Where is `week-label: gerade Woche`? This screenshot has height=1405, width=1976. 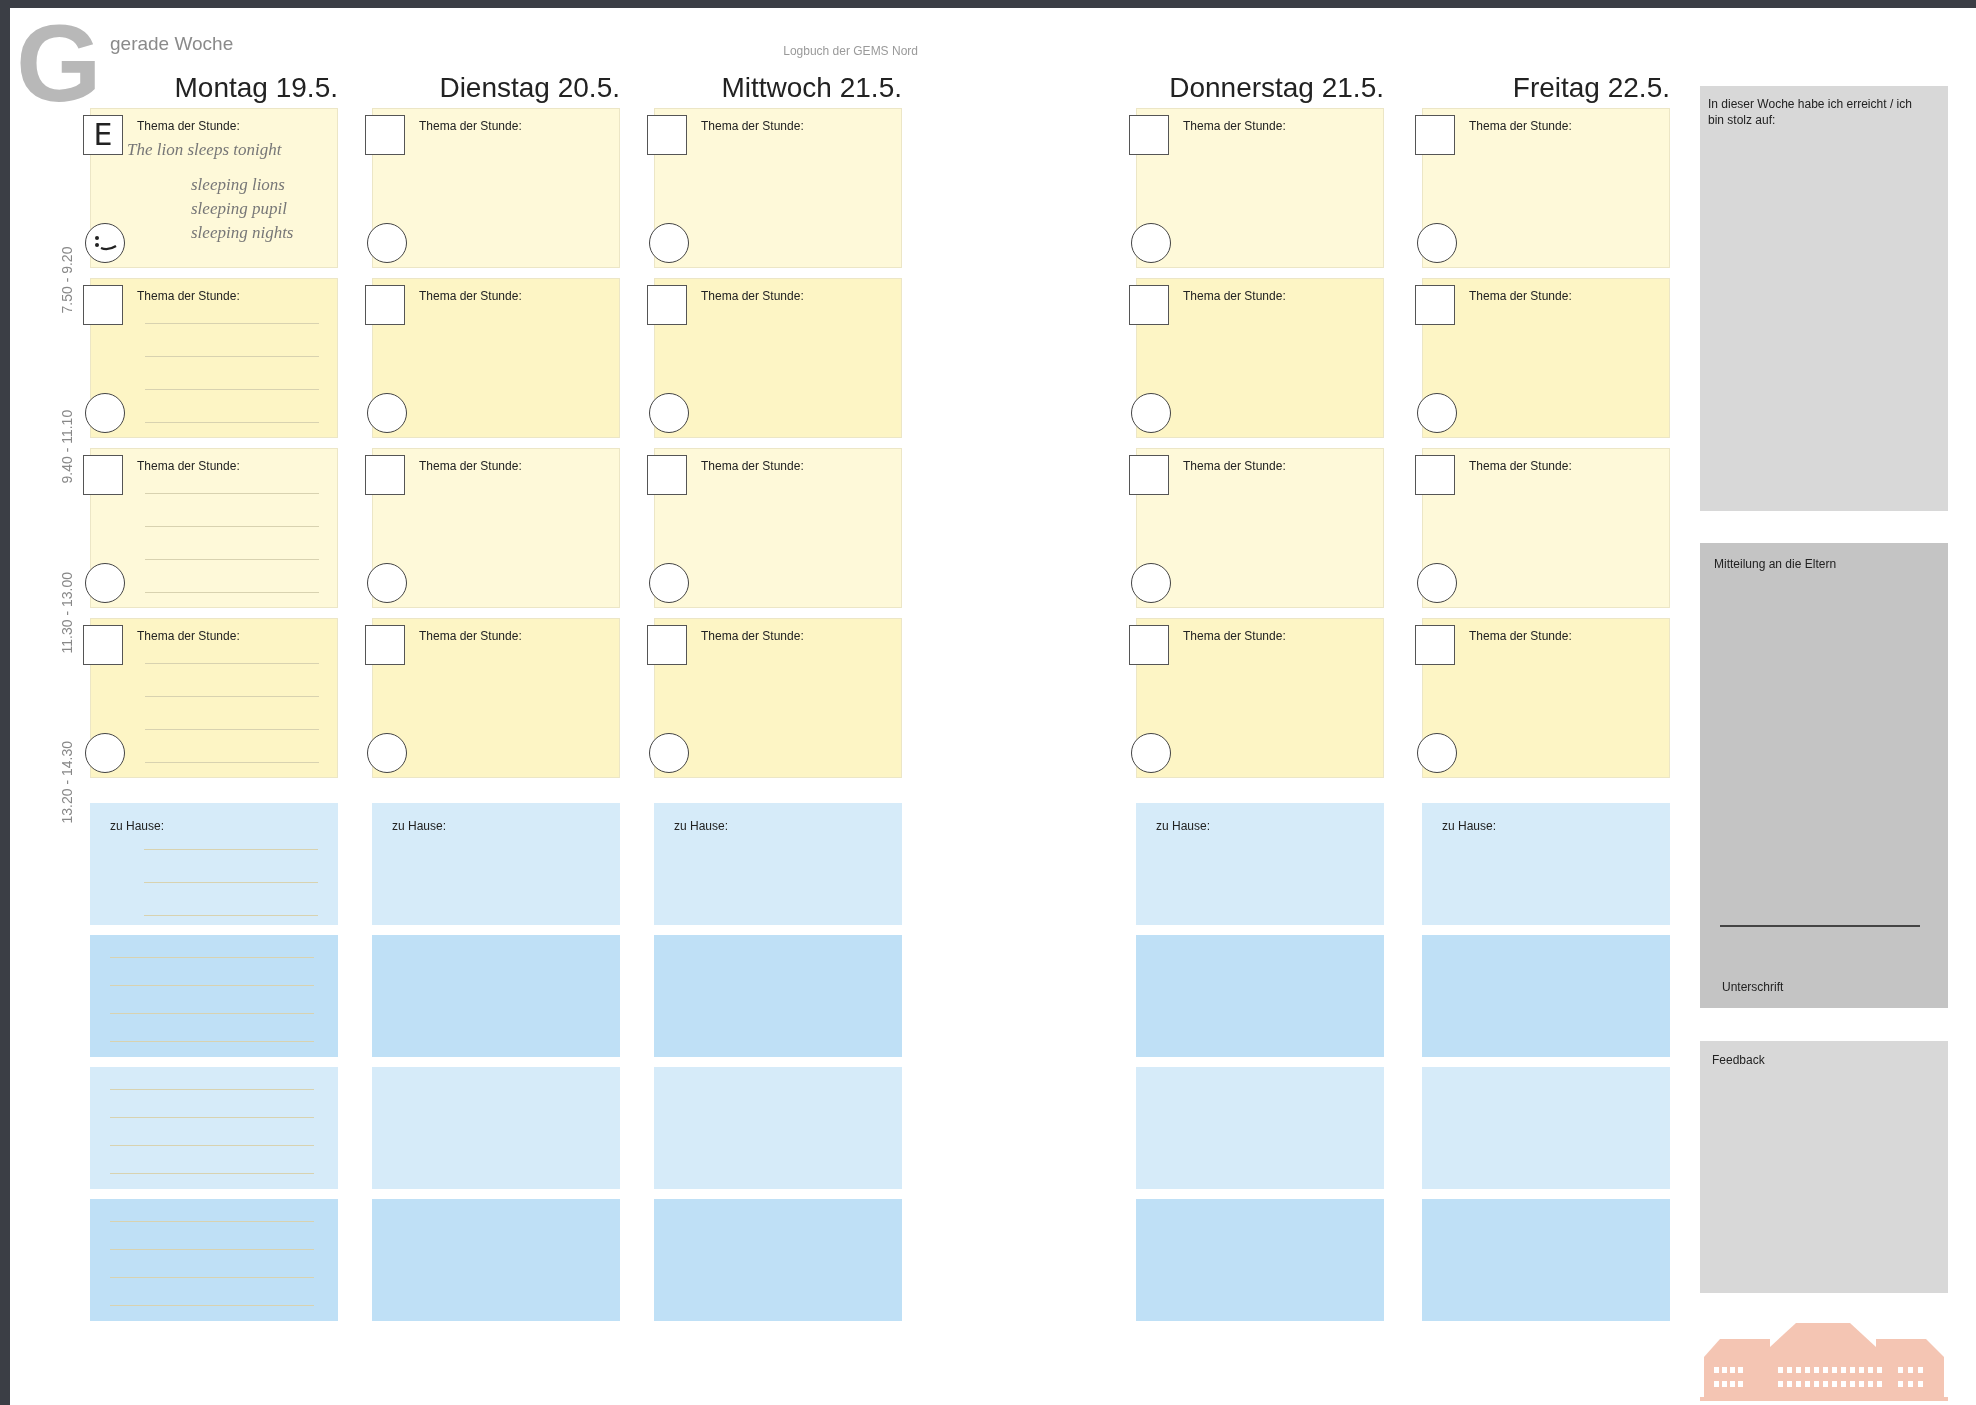
week-label: gerade Woche is located at coordinates (172, 44).